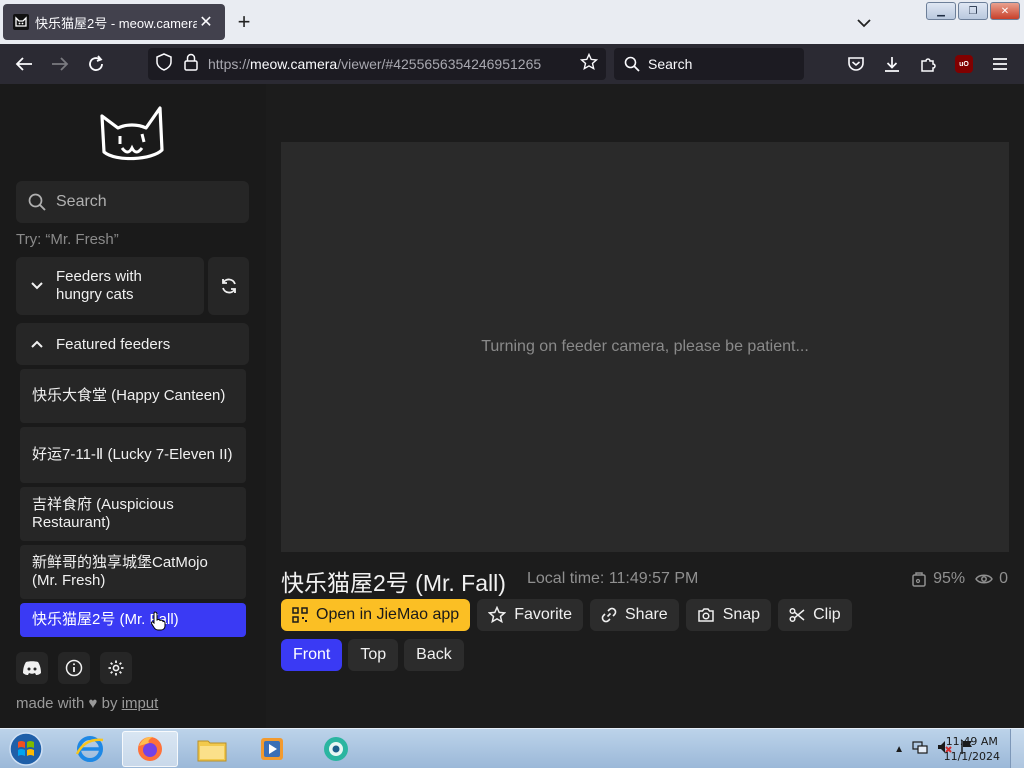 The width and height of the screenshot is (1024, 768). What do you see at coordinates (709, 64) in the screenshot?
I see `browser-search-bar: Search` at bounding box center [709, 64].